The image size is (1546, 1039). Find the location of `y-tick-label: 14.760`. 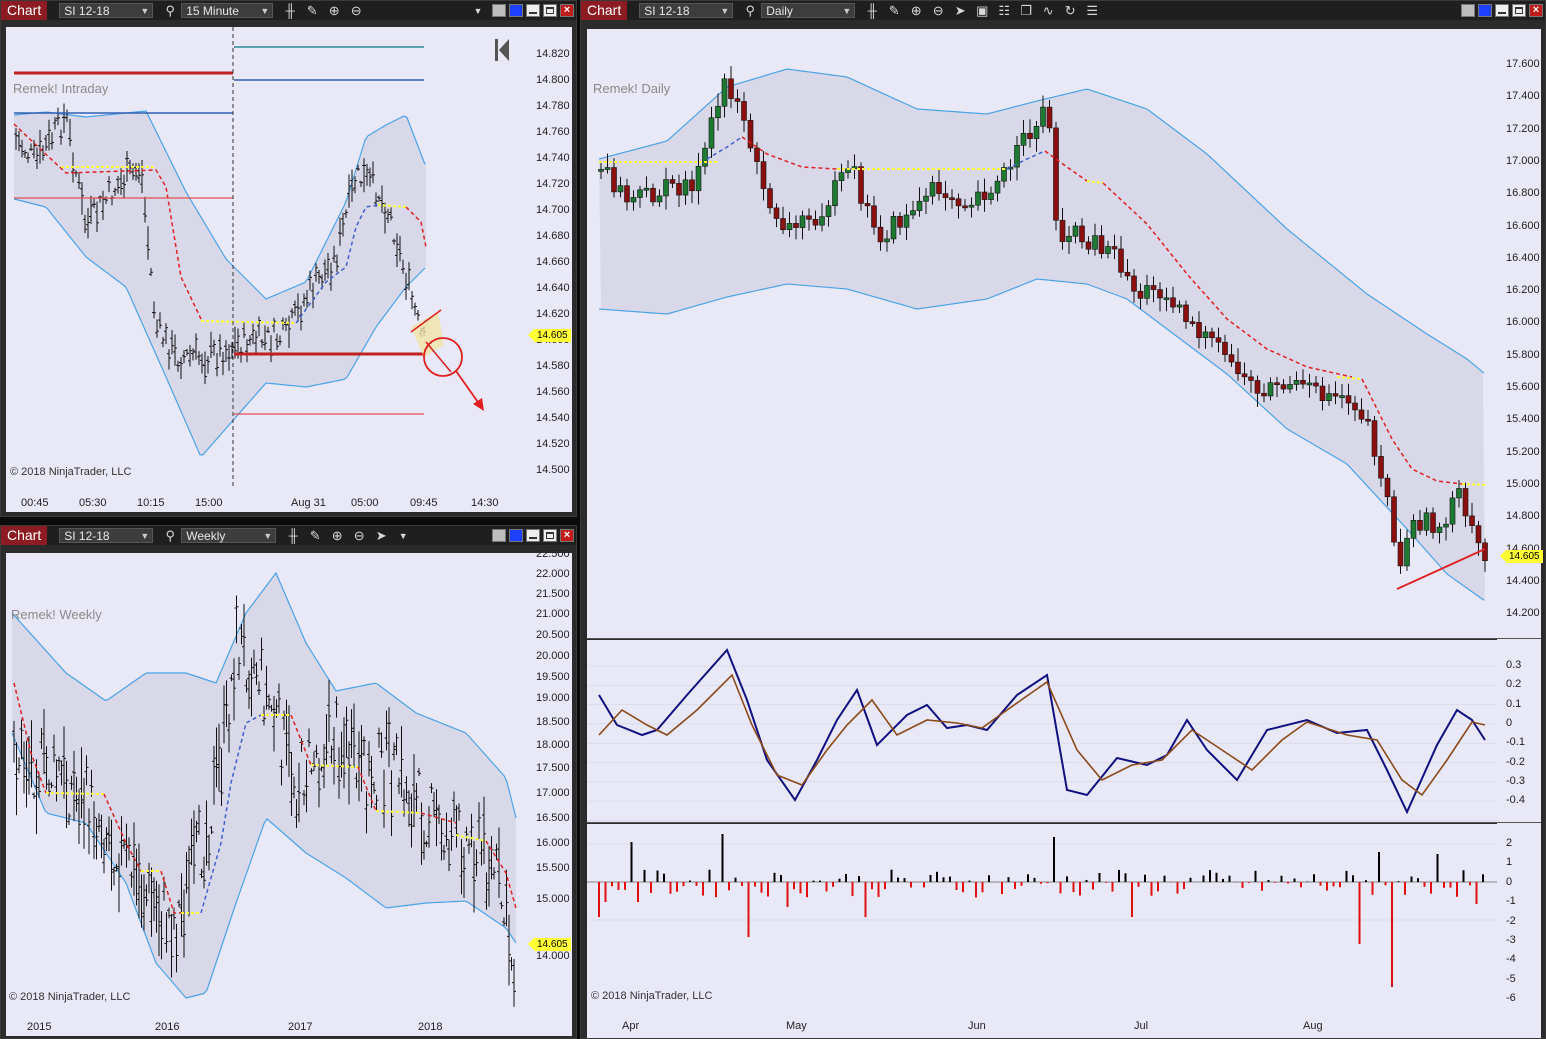

y-tick-label: 14.760 is located at coordinates (553, 132).